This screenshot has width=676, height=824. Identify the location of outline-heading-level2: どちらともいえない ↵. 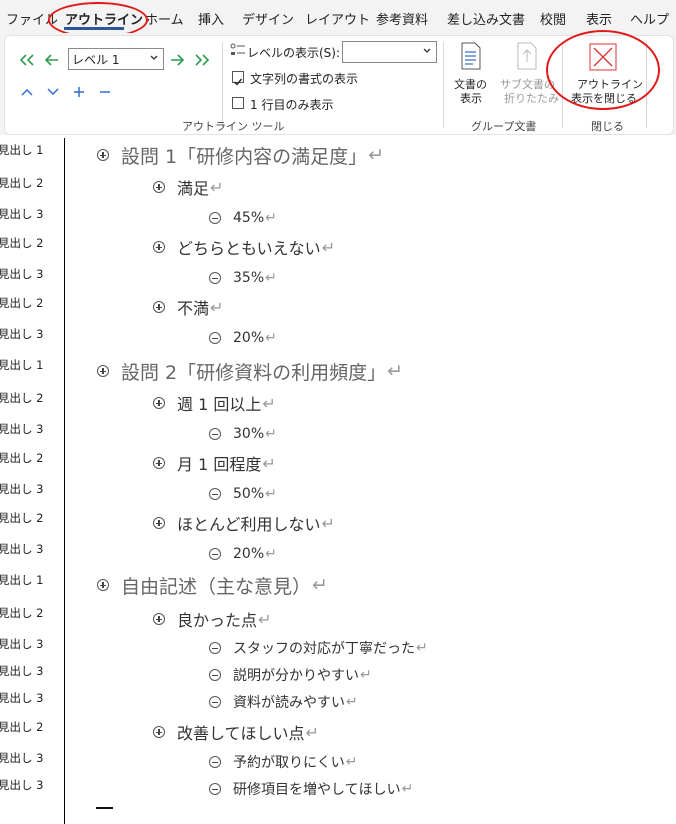
(244, 247).